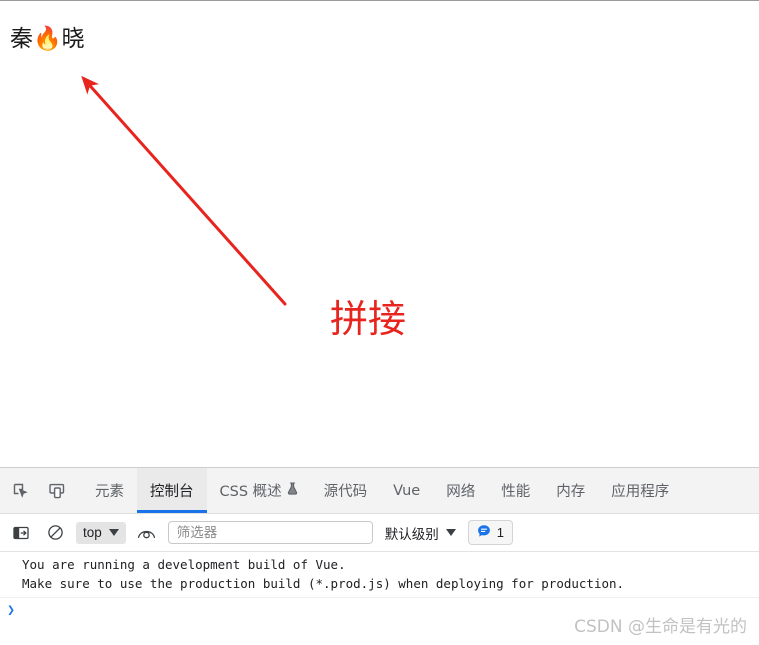 The image size is (759, 645). I want to click on tab-vue-label: Vue, so click(407, 490).